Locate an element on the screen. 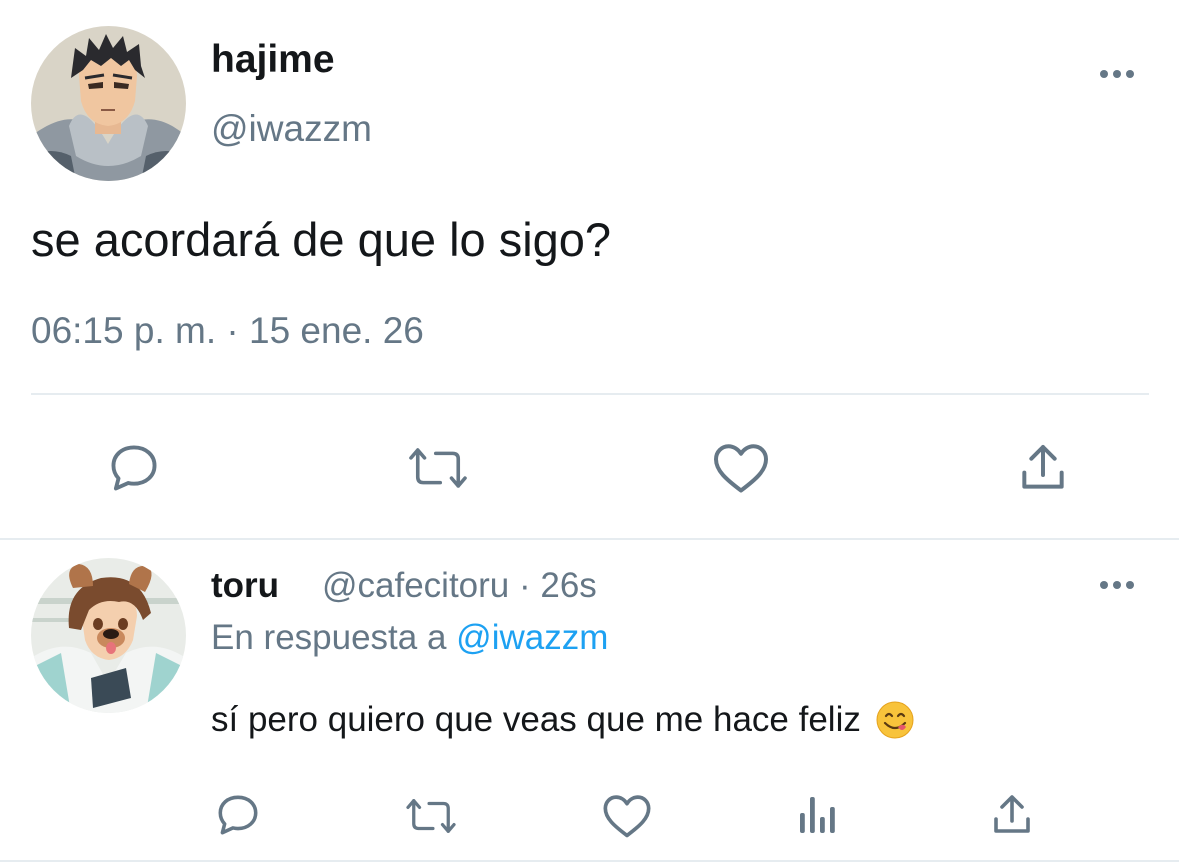 The height and width of the screenshot is (864, 1179). reply-avatar is located at coordinates (108, 635).